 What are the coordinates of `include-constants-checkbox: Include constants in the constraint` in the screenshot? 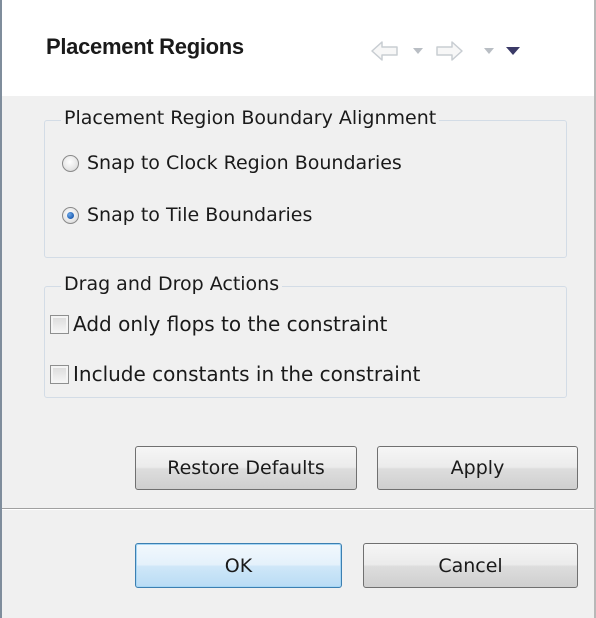 It's located at (235, 374).